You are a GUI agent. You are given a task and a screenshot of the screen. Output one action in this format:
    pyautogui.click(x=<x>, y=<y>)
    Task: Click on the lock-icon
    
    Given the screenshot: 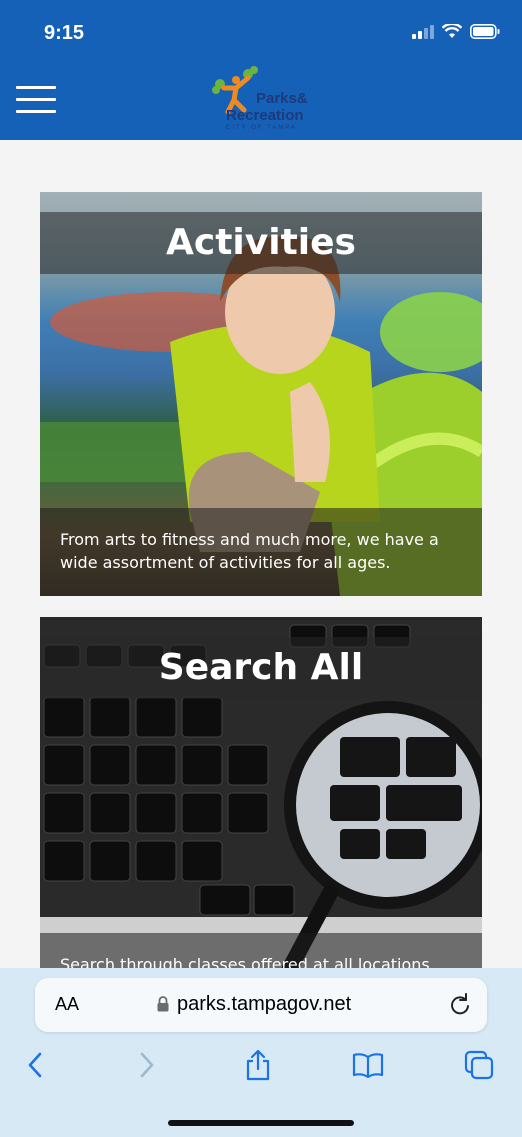 What is the action you would take?
    pyautogui.click(x=163, y=1004)
    